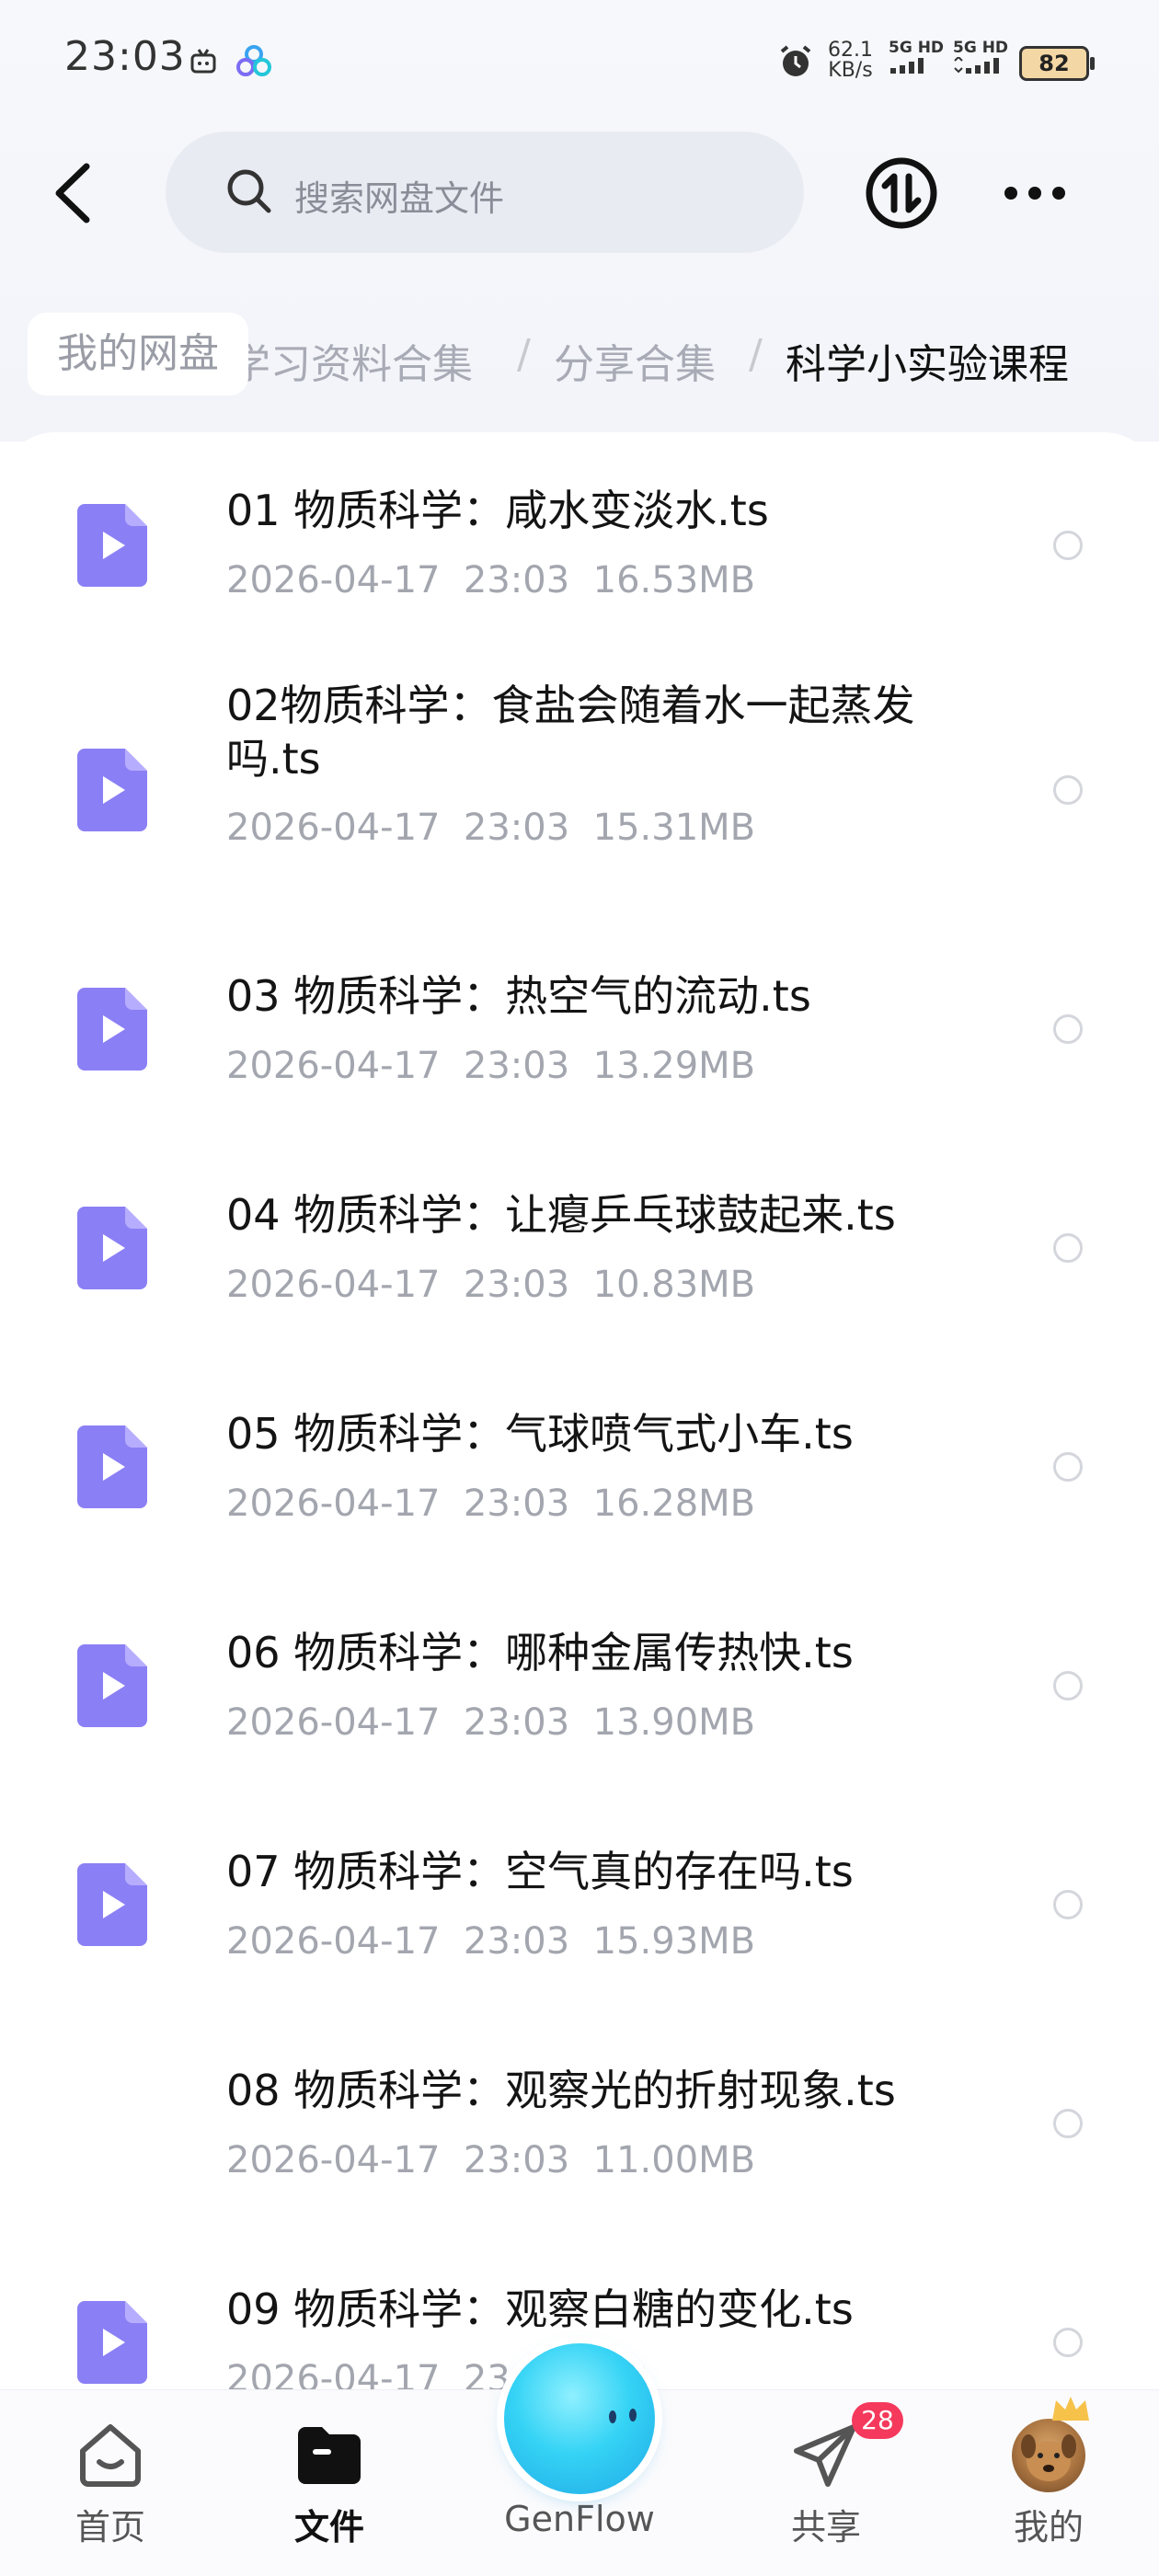  I want to click on breadcrumb-item: 分享合集, so click(635, 360).